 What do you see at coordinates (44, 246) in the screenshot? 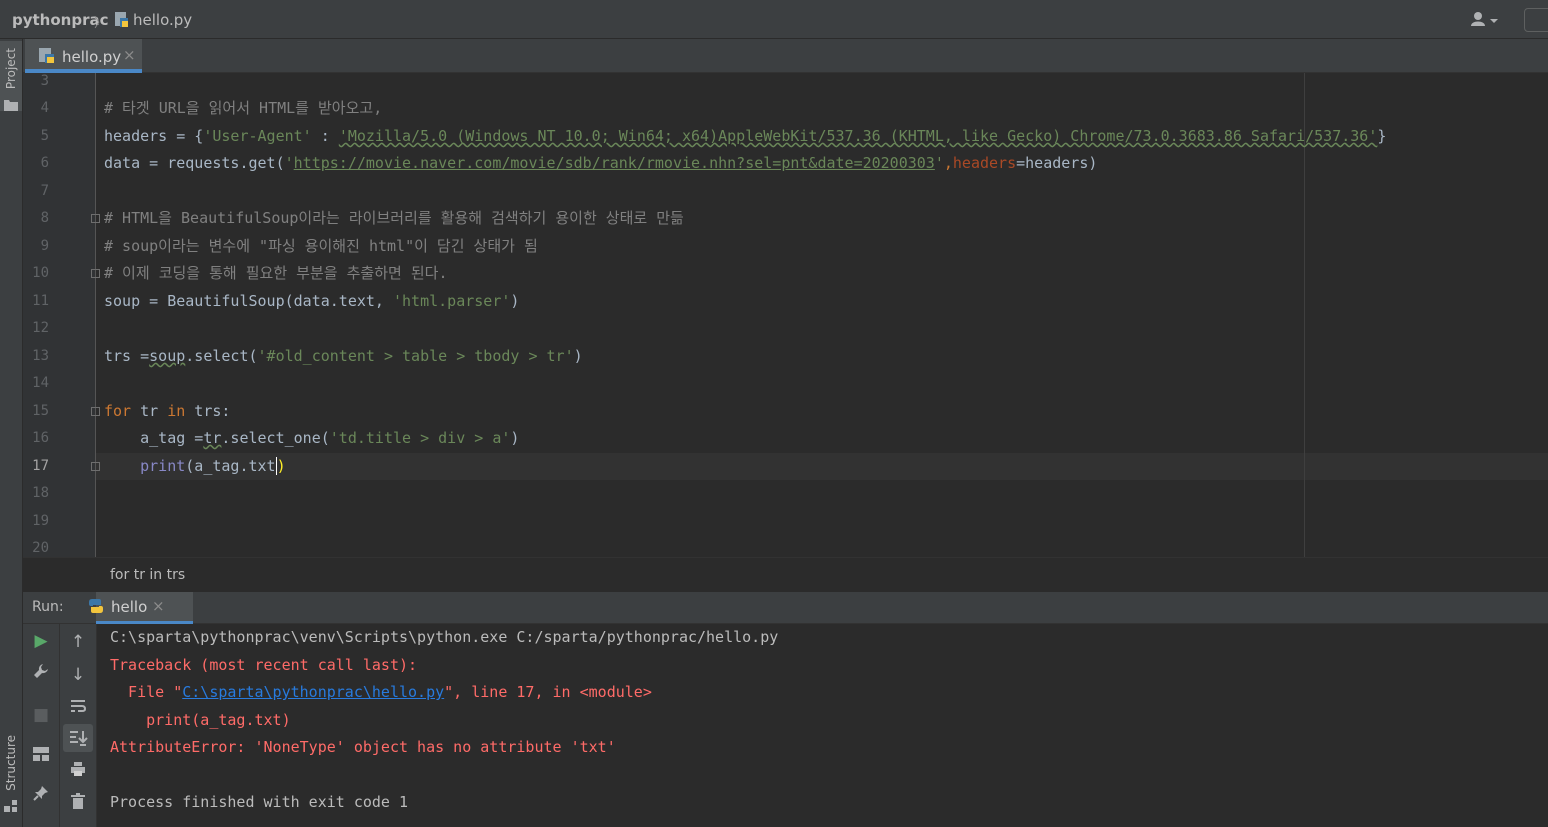
I see `line-number: 9` at bounding box center [44, 246].